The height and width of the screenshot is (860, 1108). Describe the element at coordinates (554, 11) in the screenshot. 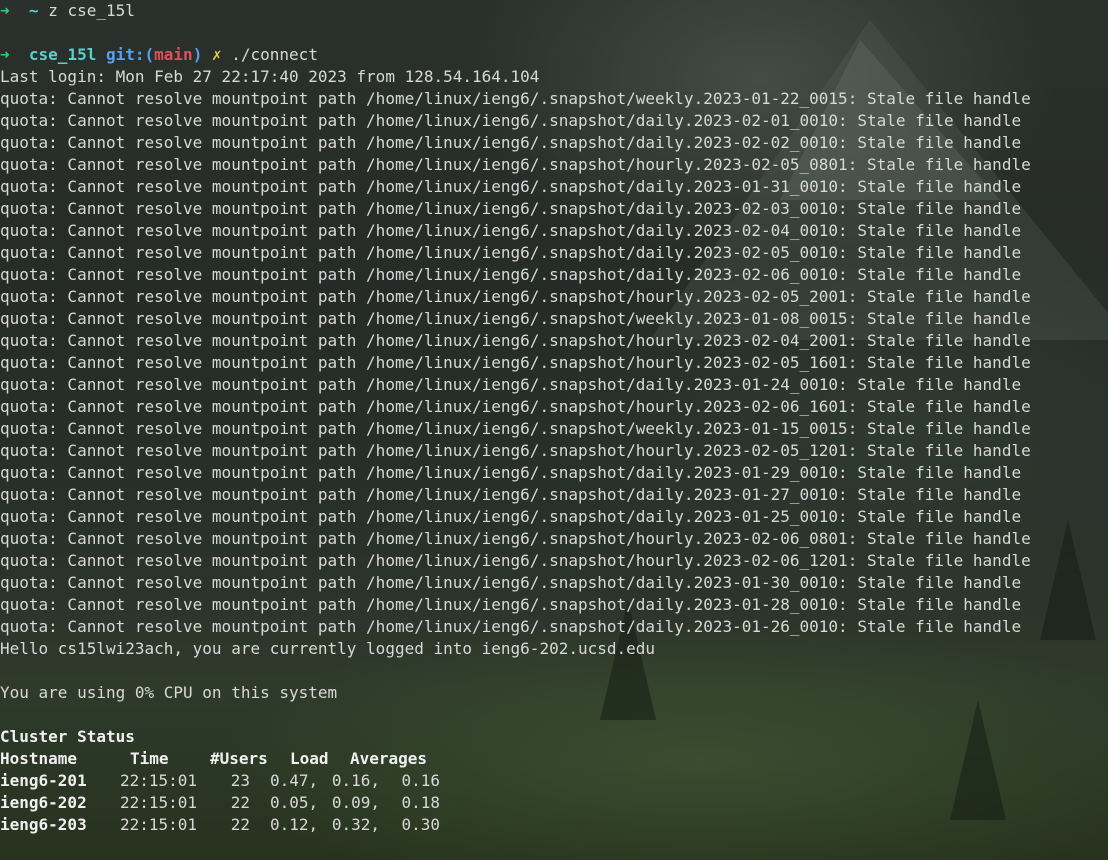

I see `prompt-line-1: ➜ ~ z cse_15l` at that location.